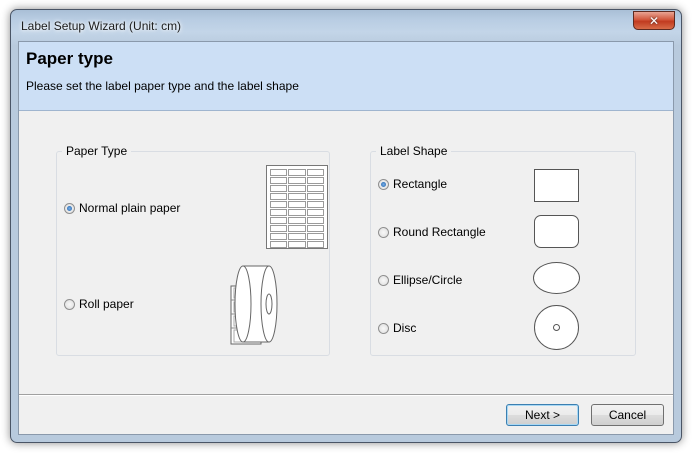  I want to click on radio-rectangle: Rectangle, so click(412, 184).